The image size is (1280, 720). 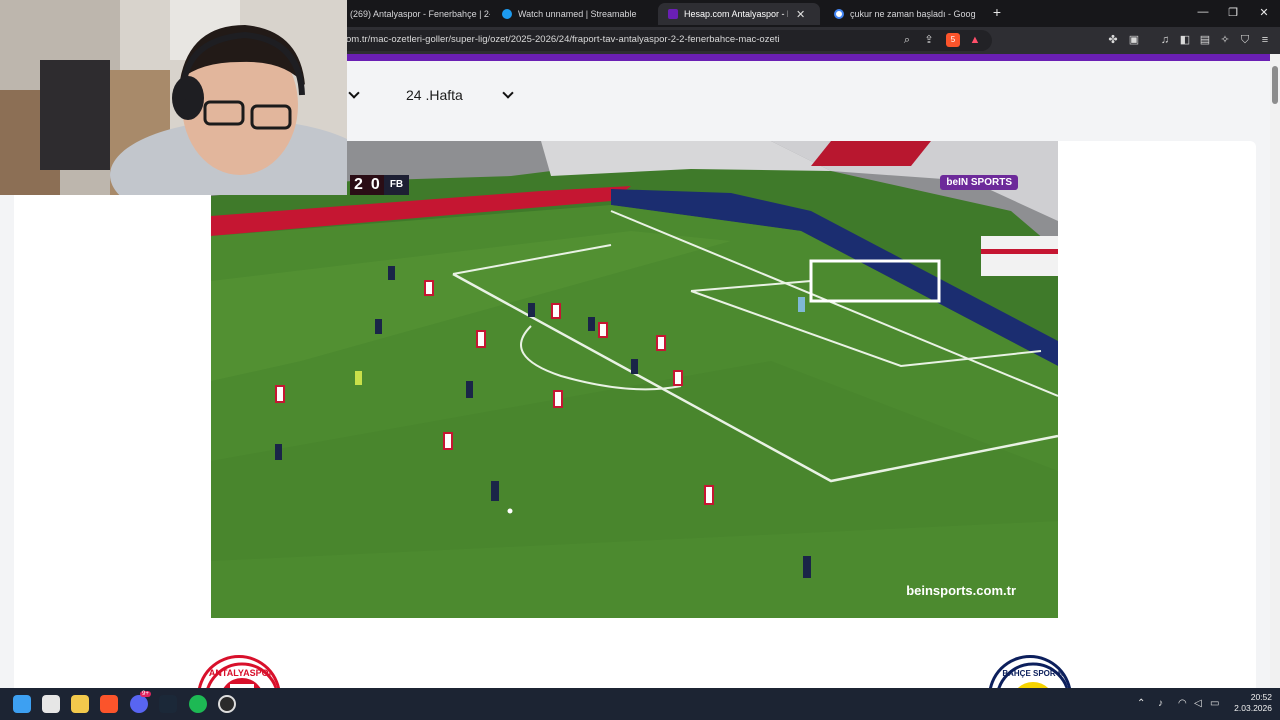 What do you see at coordinates (1214, 703) in the screenshot?
I see `battery-icon: ▭` at bounding box center [1214, 703].